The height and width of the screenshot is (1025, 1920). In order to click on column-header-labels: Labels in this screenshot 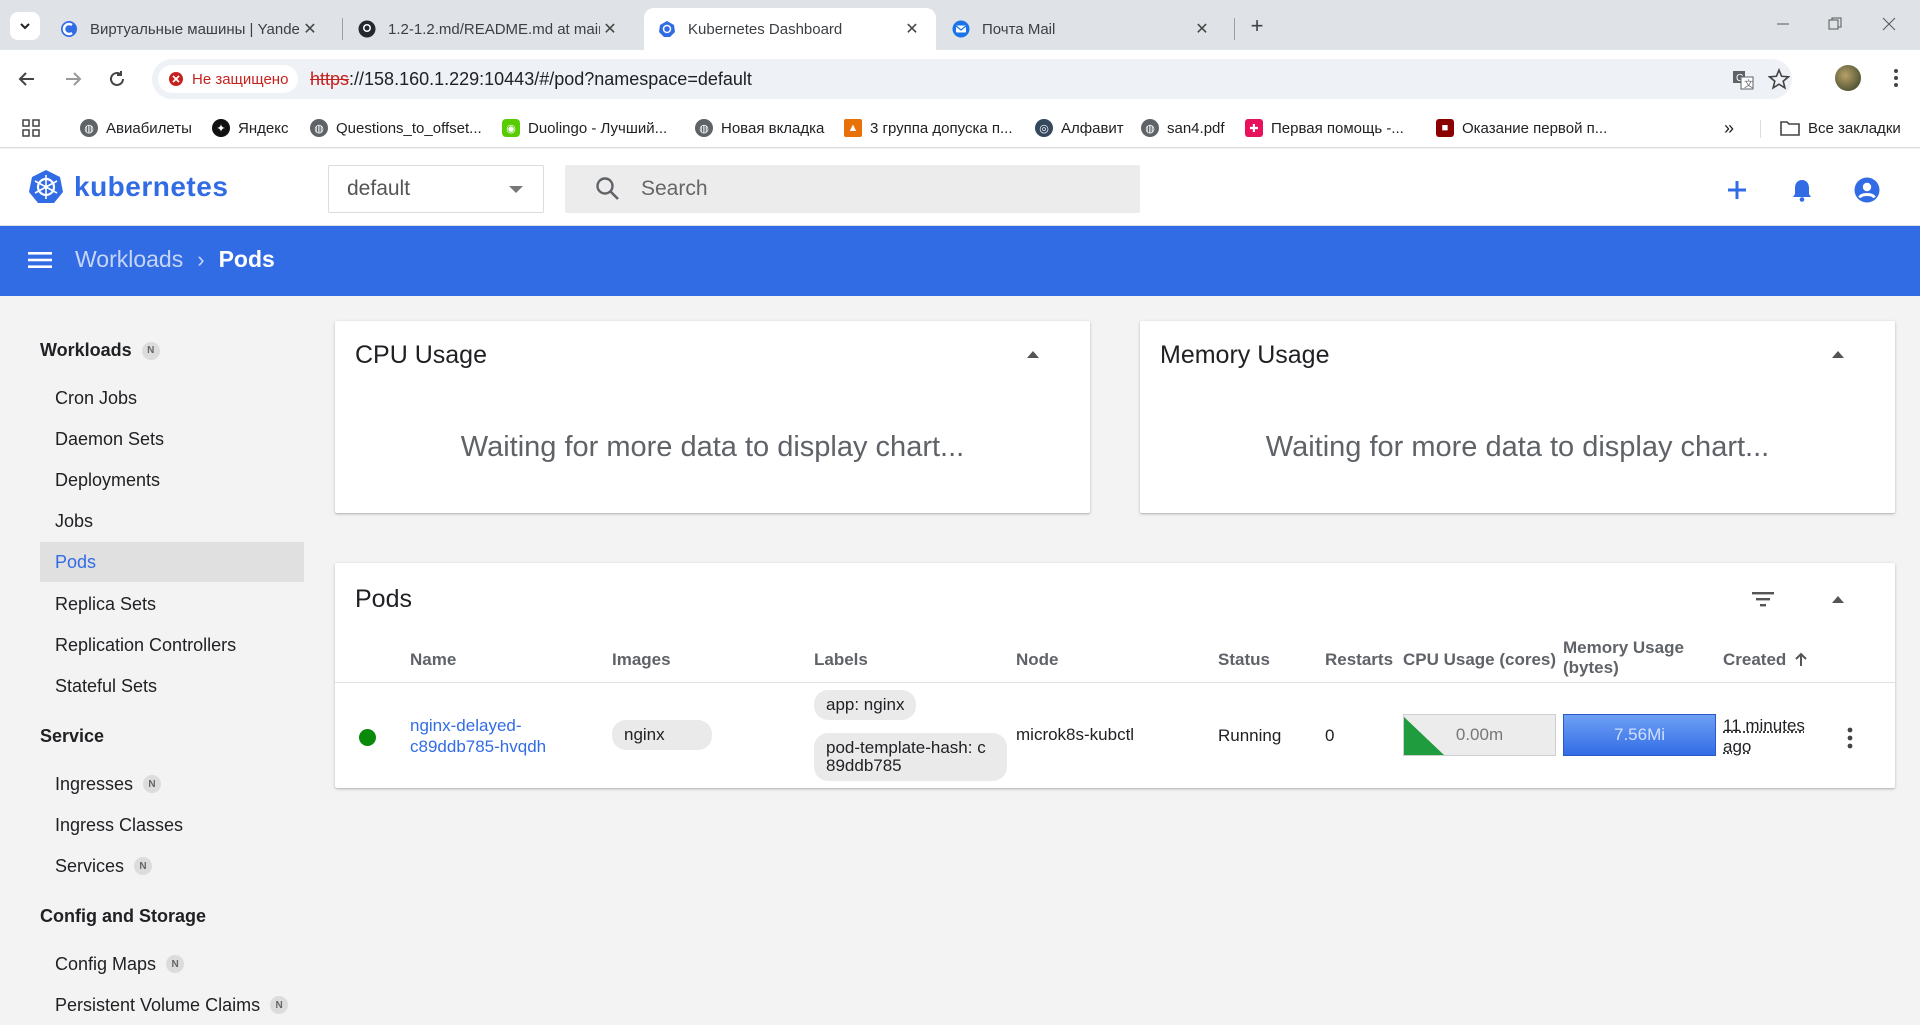, I will do `click(841, 659)`.